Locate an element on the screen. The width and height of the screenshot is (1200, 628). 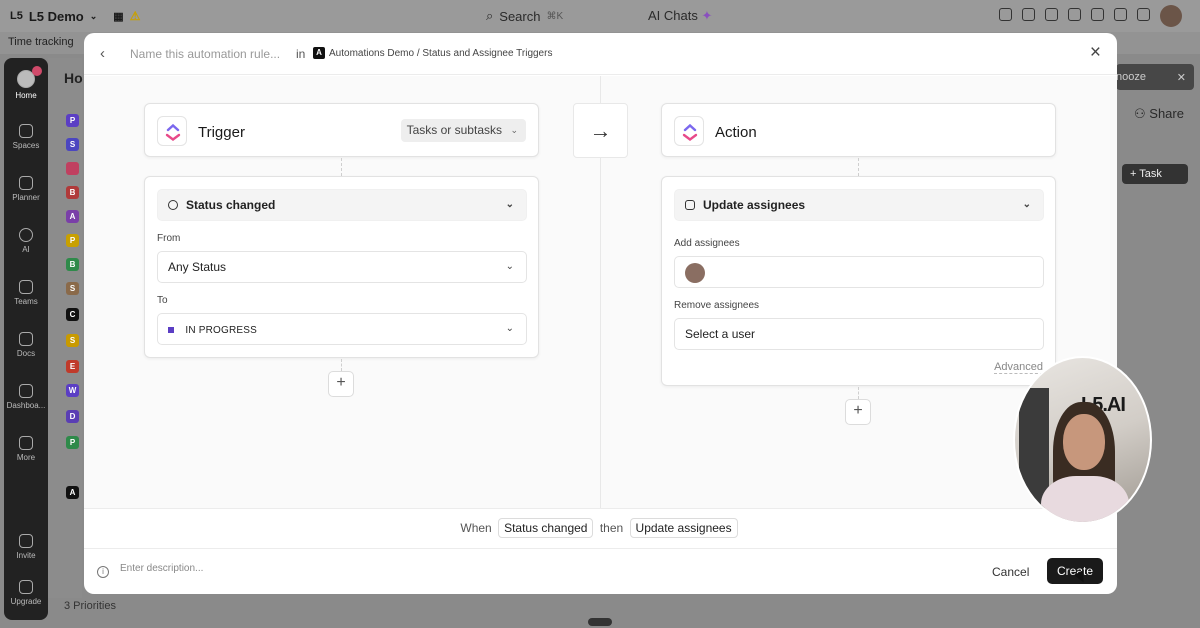
warning-icon: ⚠ is located at coordinates (135, 16).